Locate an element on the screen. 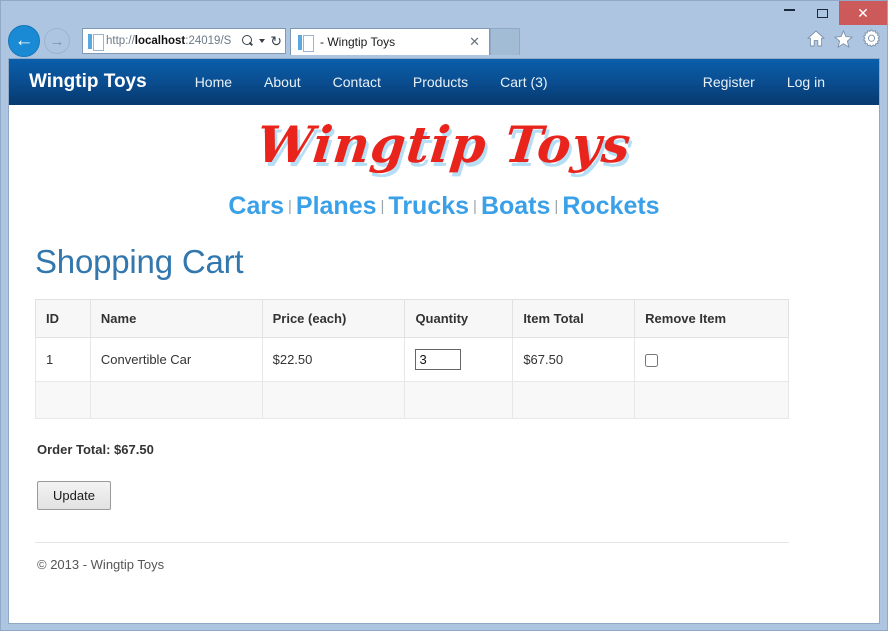  nav-link-products: Products is located at coordinates (440, 82).